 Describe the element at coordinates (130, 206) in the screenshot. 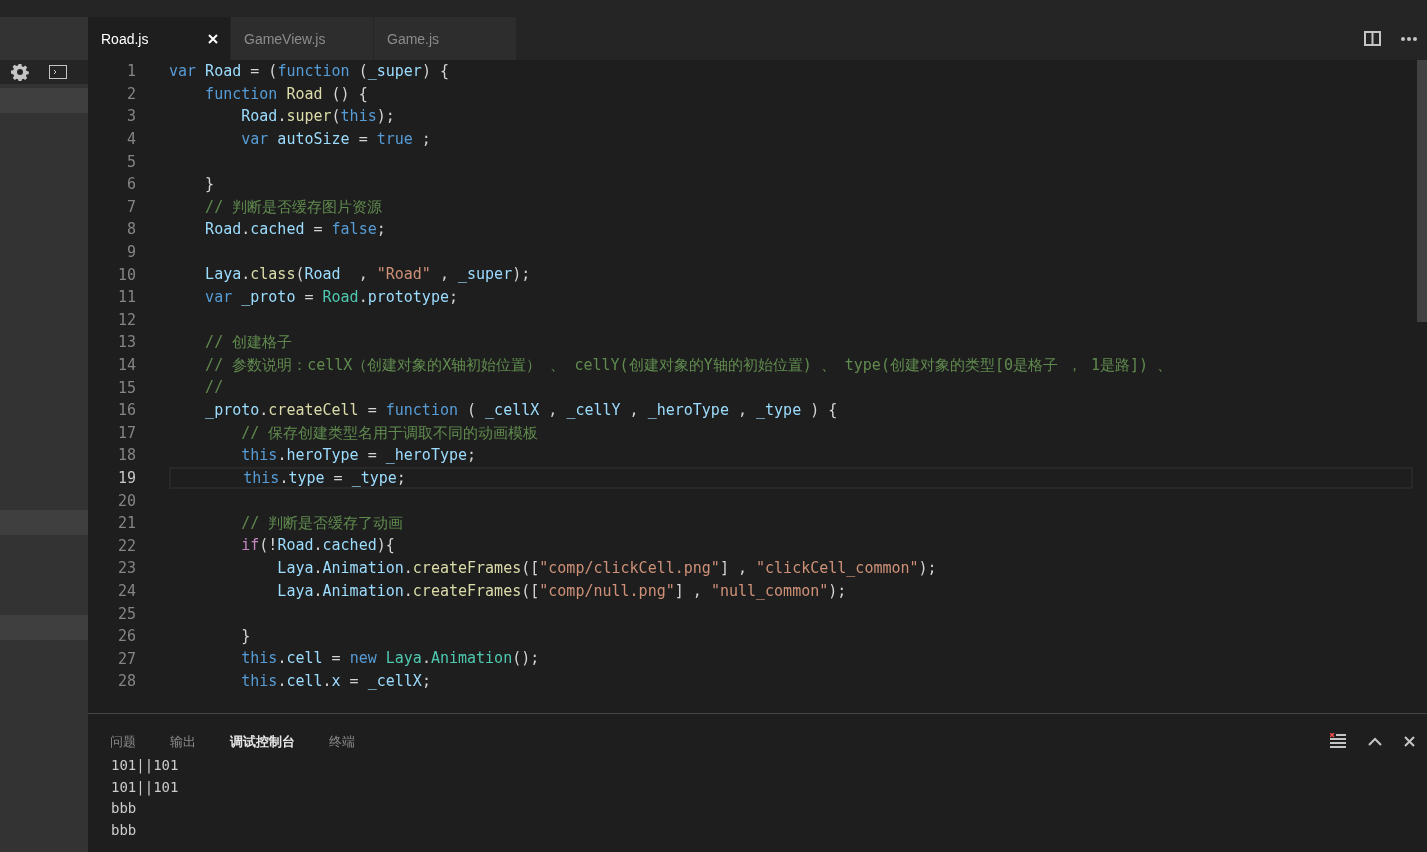

I see `line-number: 7` at that location.